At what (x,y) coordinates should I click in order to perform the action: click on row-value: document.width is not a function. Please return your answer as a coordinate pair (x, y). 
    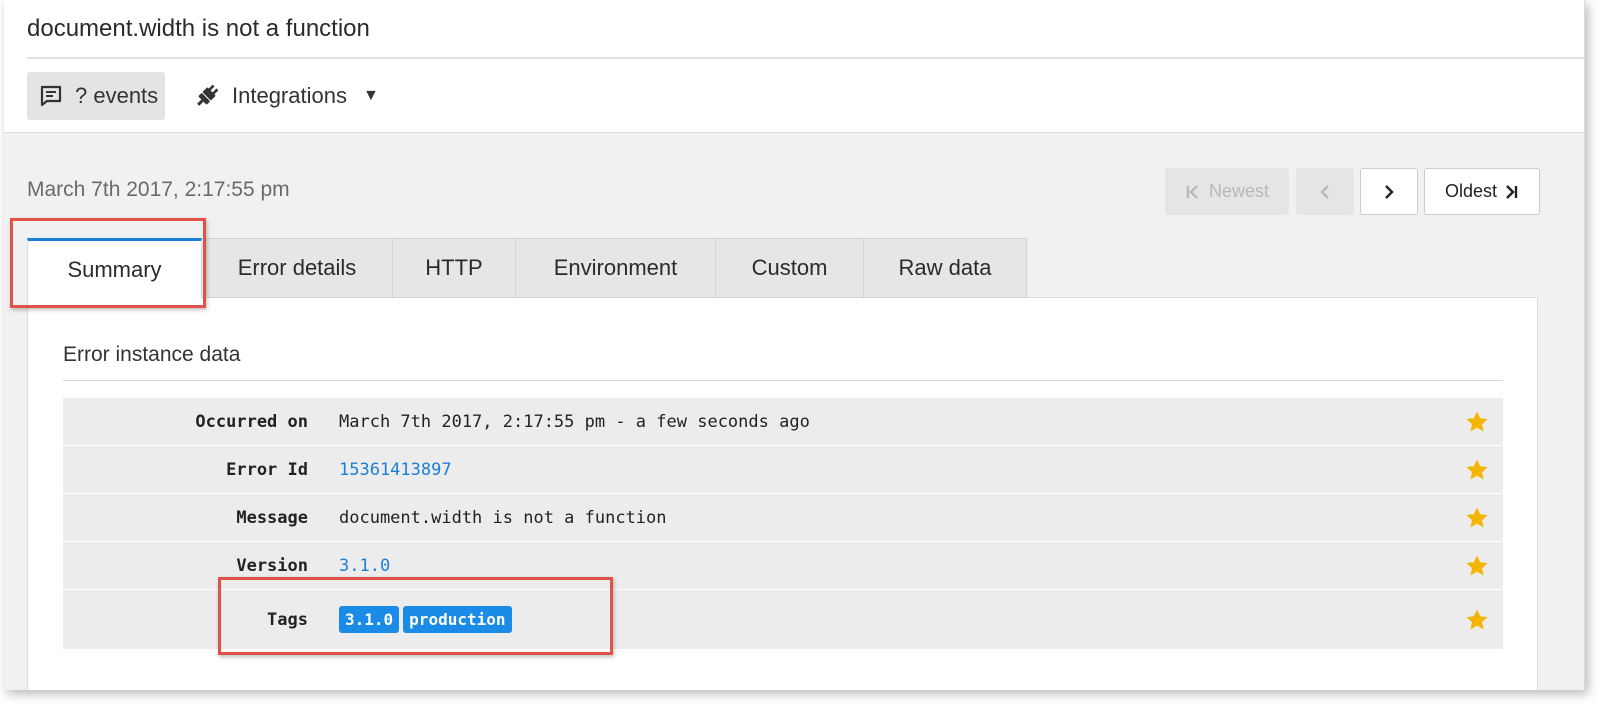
    Looking at the image, I should click on (503, 517).